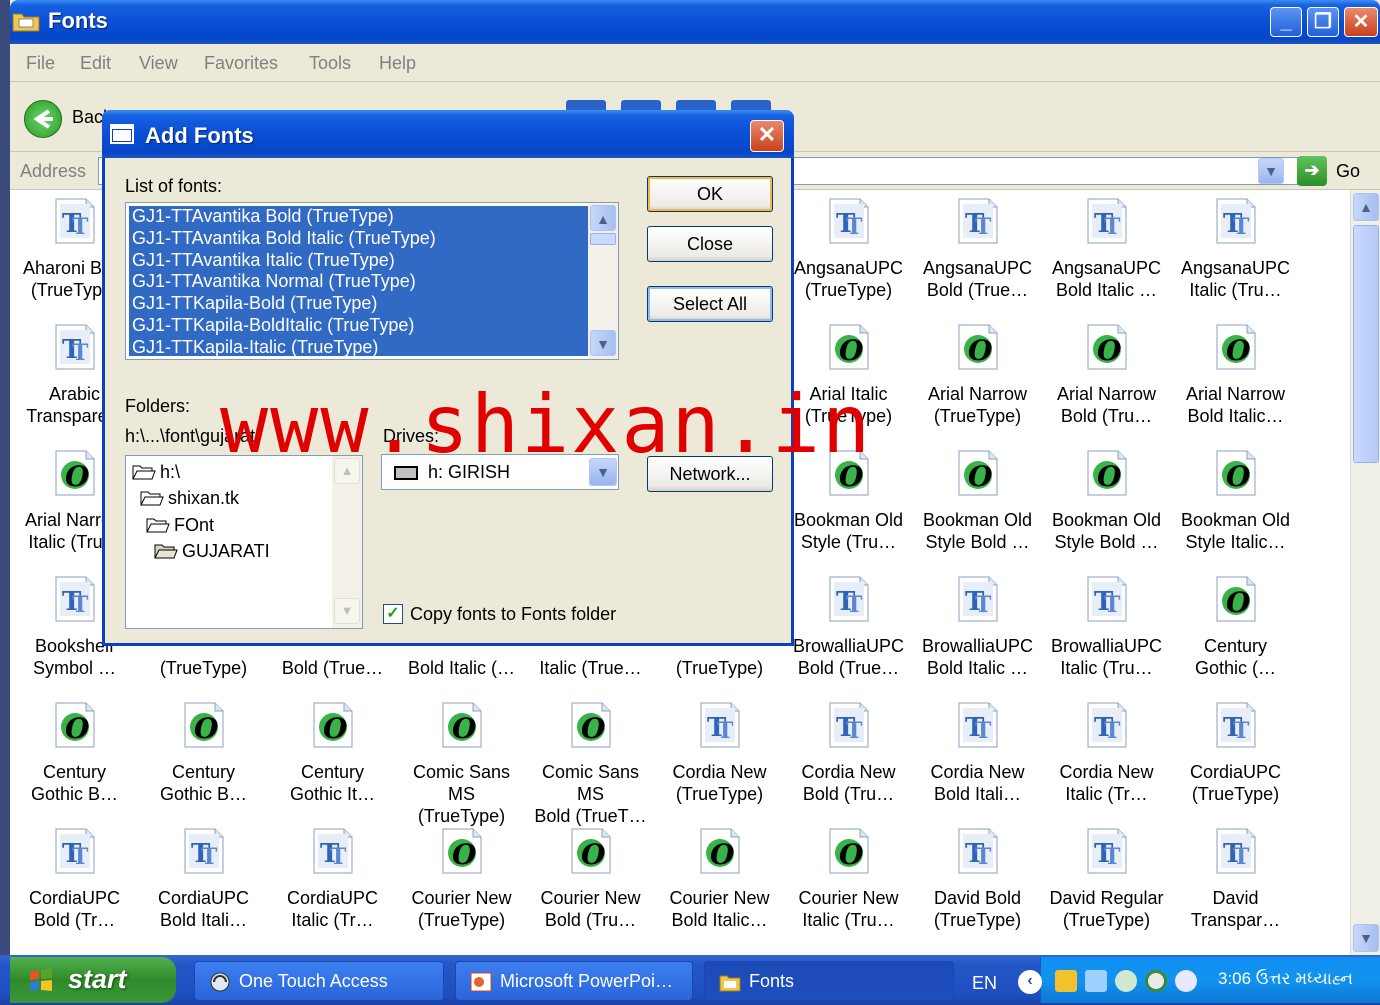  I want to click on tree-item-root: h:\, so click(156, 472).